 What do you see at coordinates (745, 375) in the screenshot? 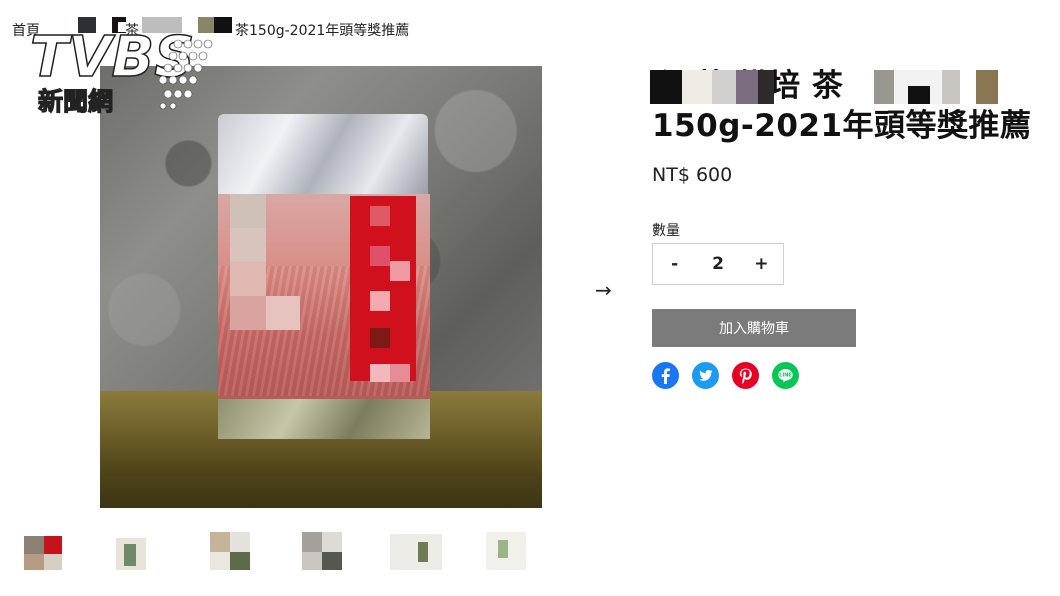
I see `pinterest-icon` at bounding box center [745, 375].